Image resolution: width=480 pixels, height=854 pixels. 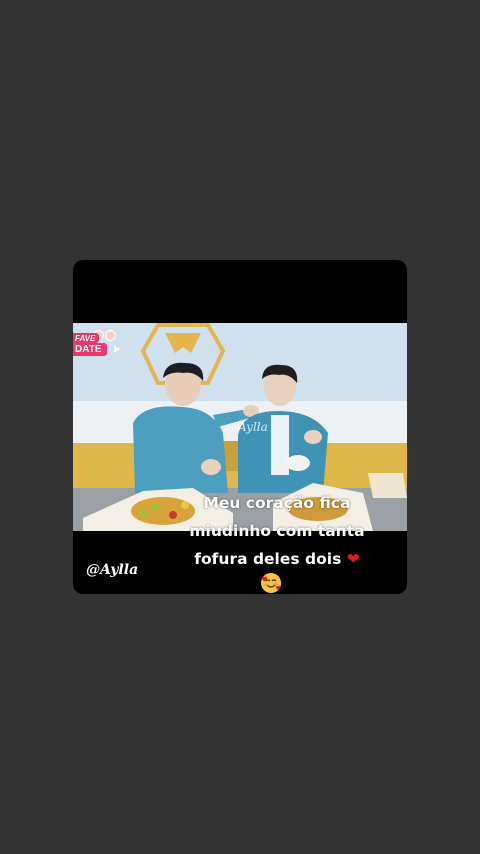 What do you see at coordinates (86, 338) in the screenshot?
I see `show-logo-top: FAVE` at bounding box center [86, 338].